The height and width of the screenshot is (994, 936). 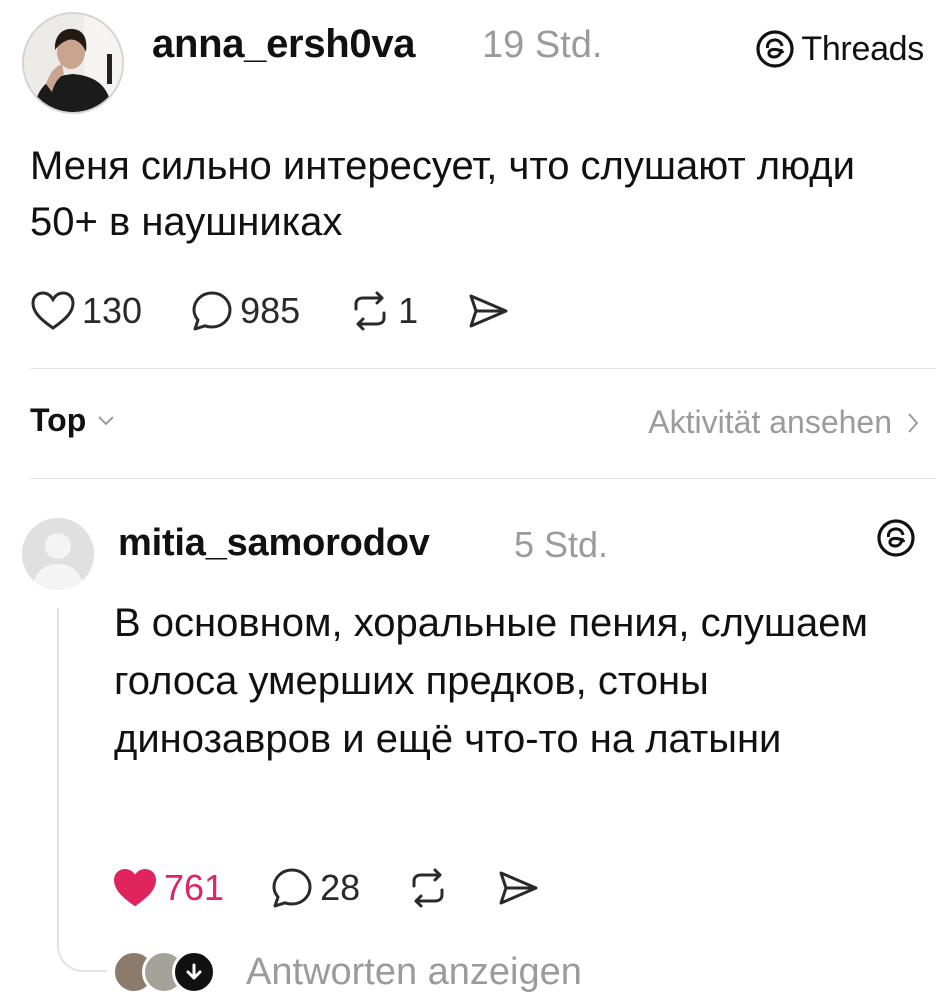 What do you see at coordinates (106, 420) in the screenshot?
I see `chevron-down-icon` at bounding box center [106, 420].